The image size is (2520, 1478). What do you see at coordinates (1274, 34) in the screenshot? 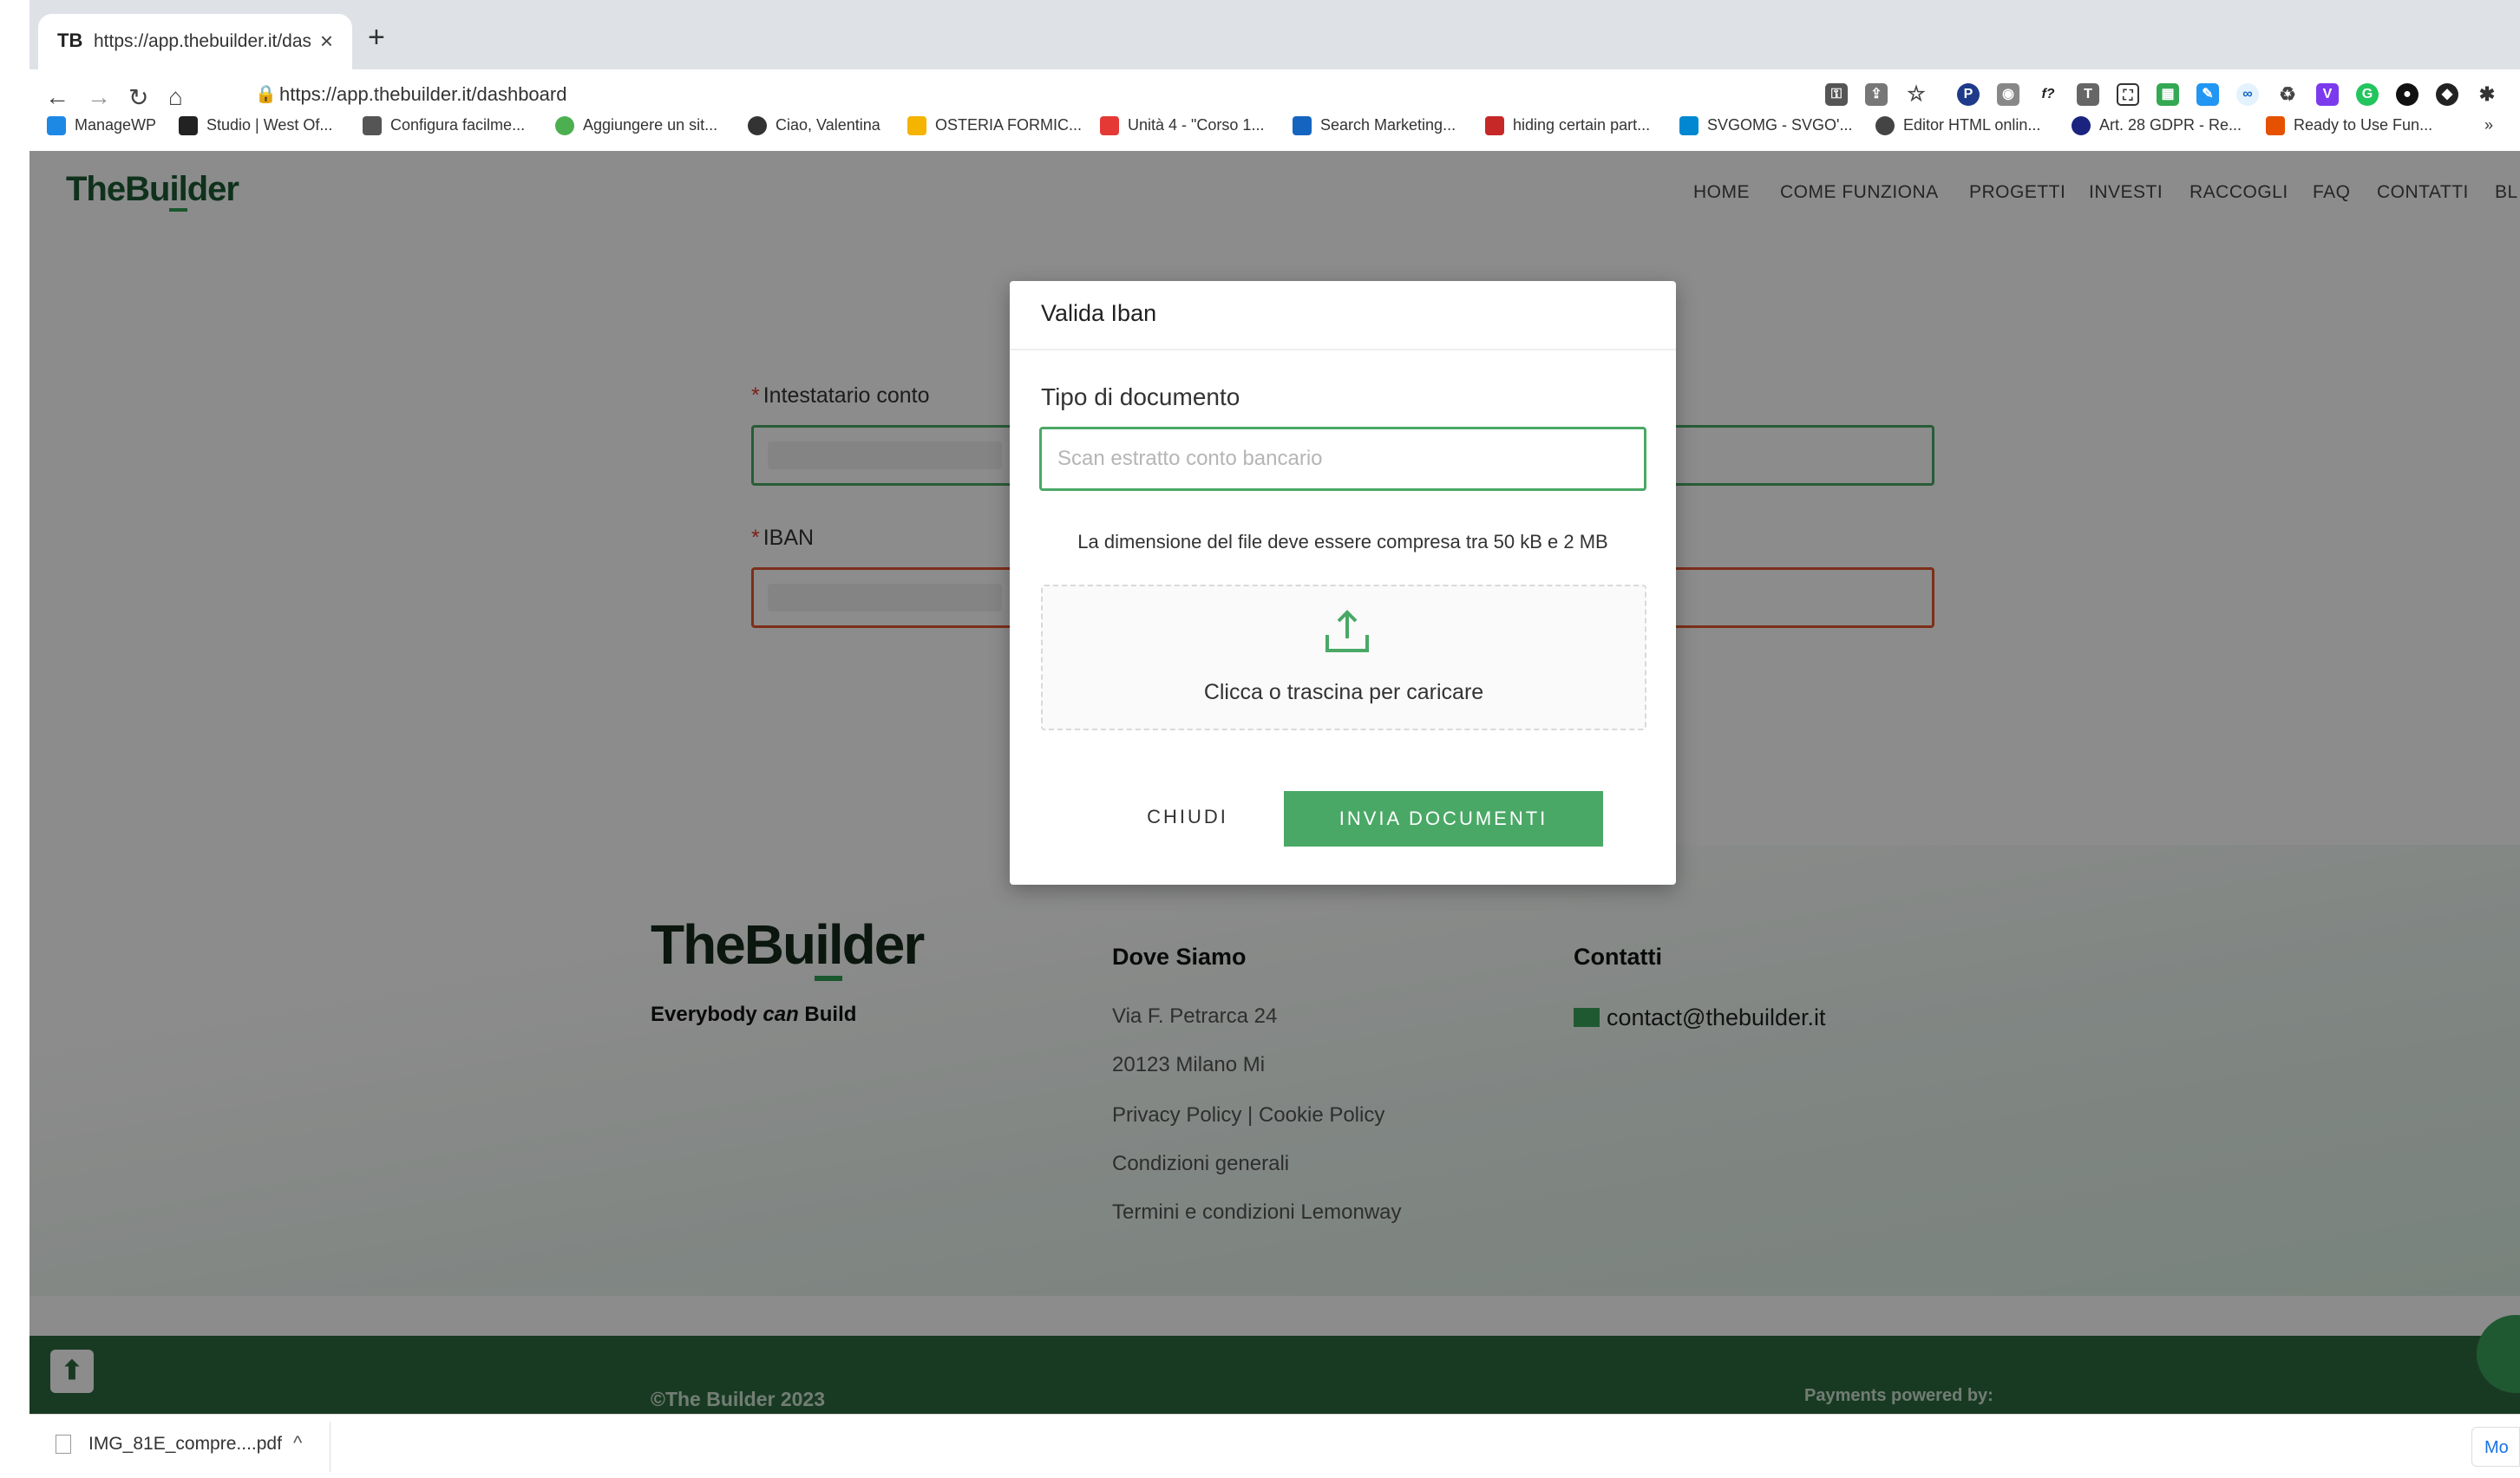
I see `tab-strip: TB https://app.thebuilder.it/dashb × +` at bounding box center [1274, 34].